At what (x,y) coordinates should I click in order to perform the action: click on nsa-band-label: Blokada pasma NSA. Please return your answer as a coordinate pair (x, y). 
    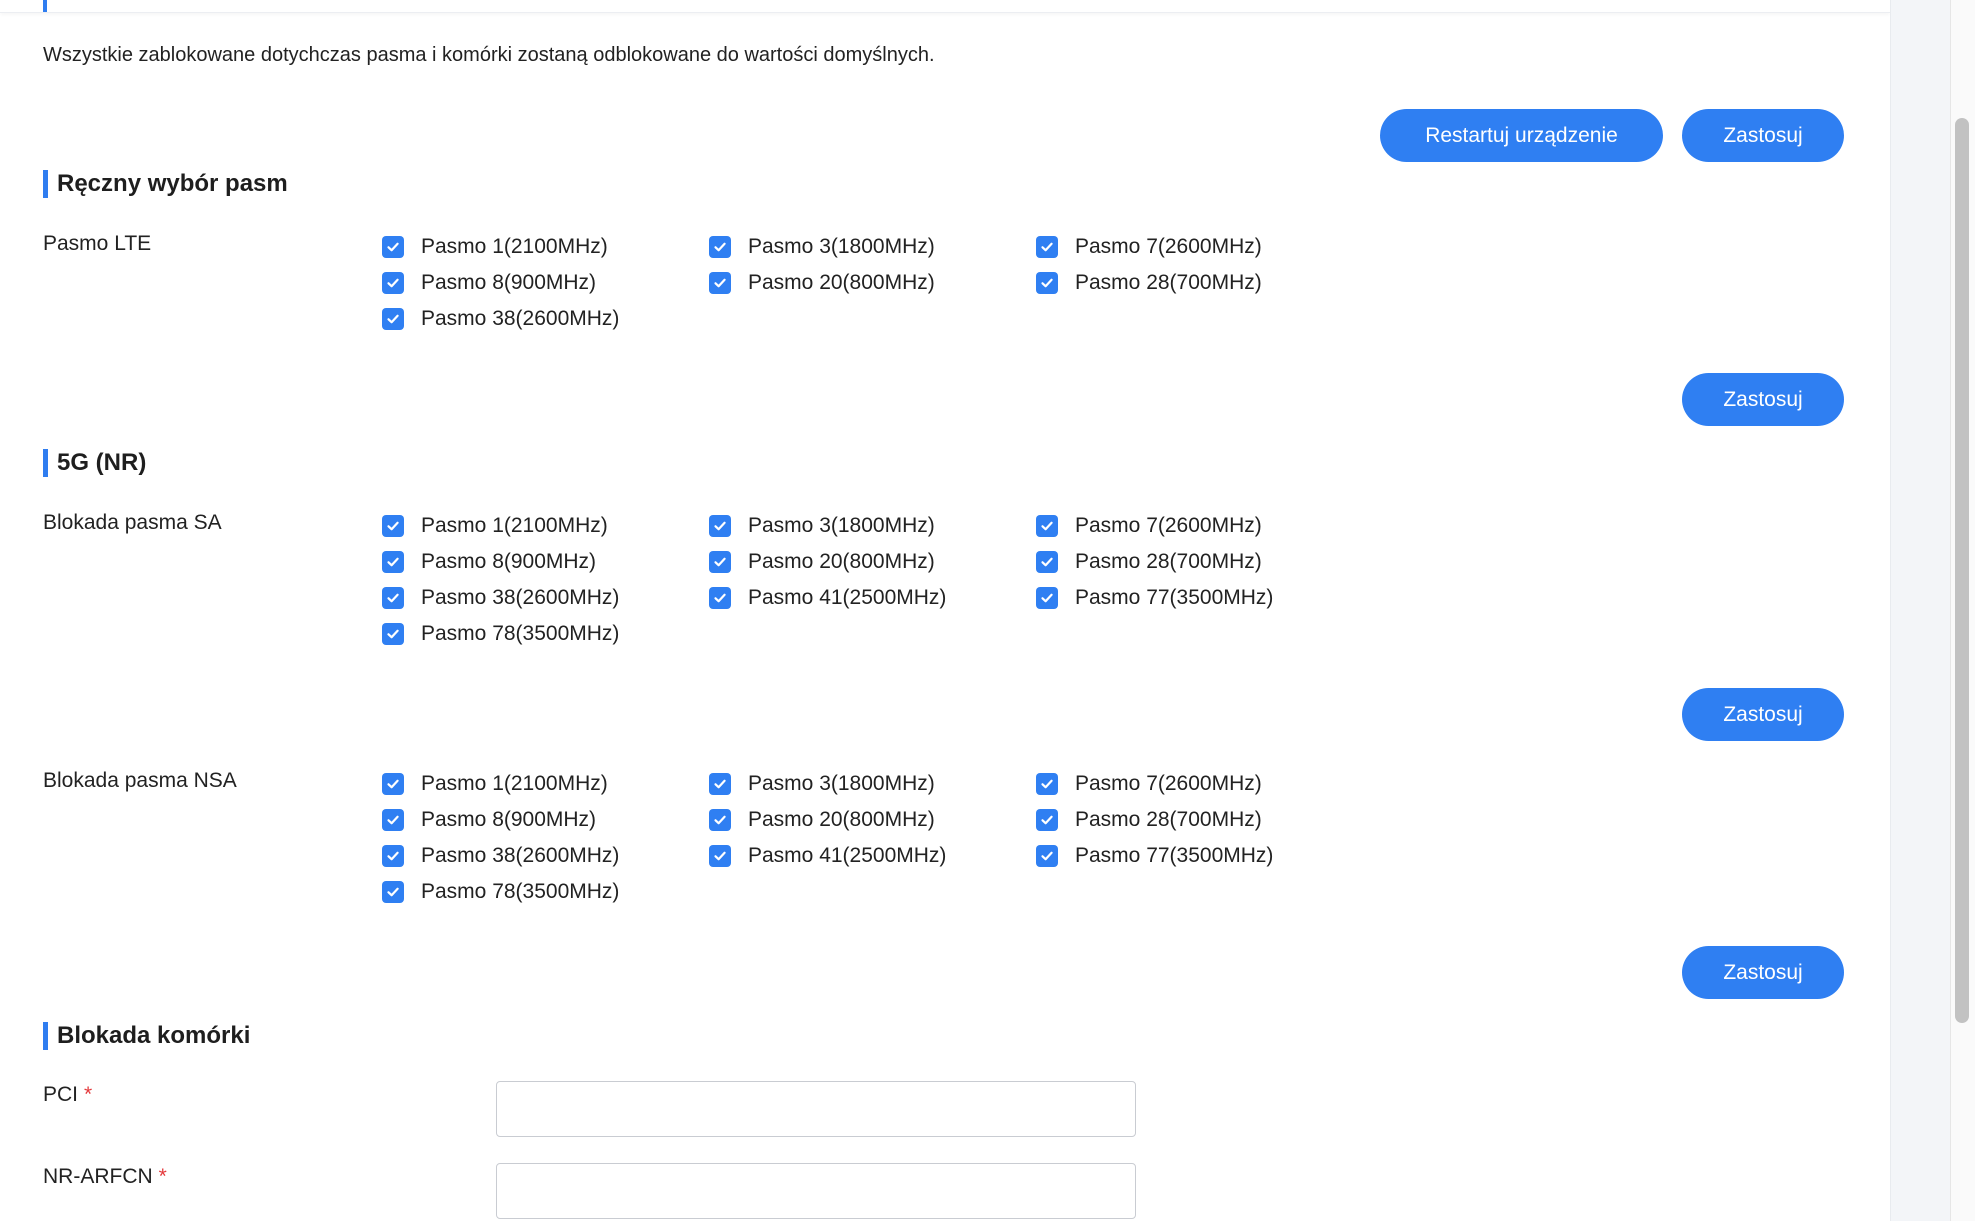
    Looking at the image, I should click on (140, 780).